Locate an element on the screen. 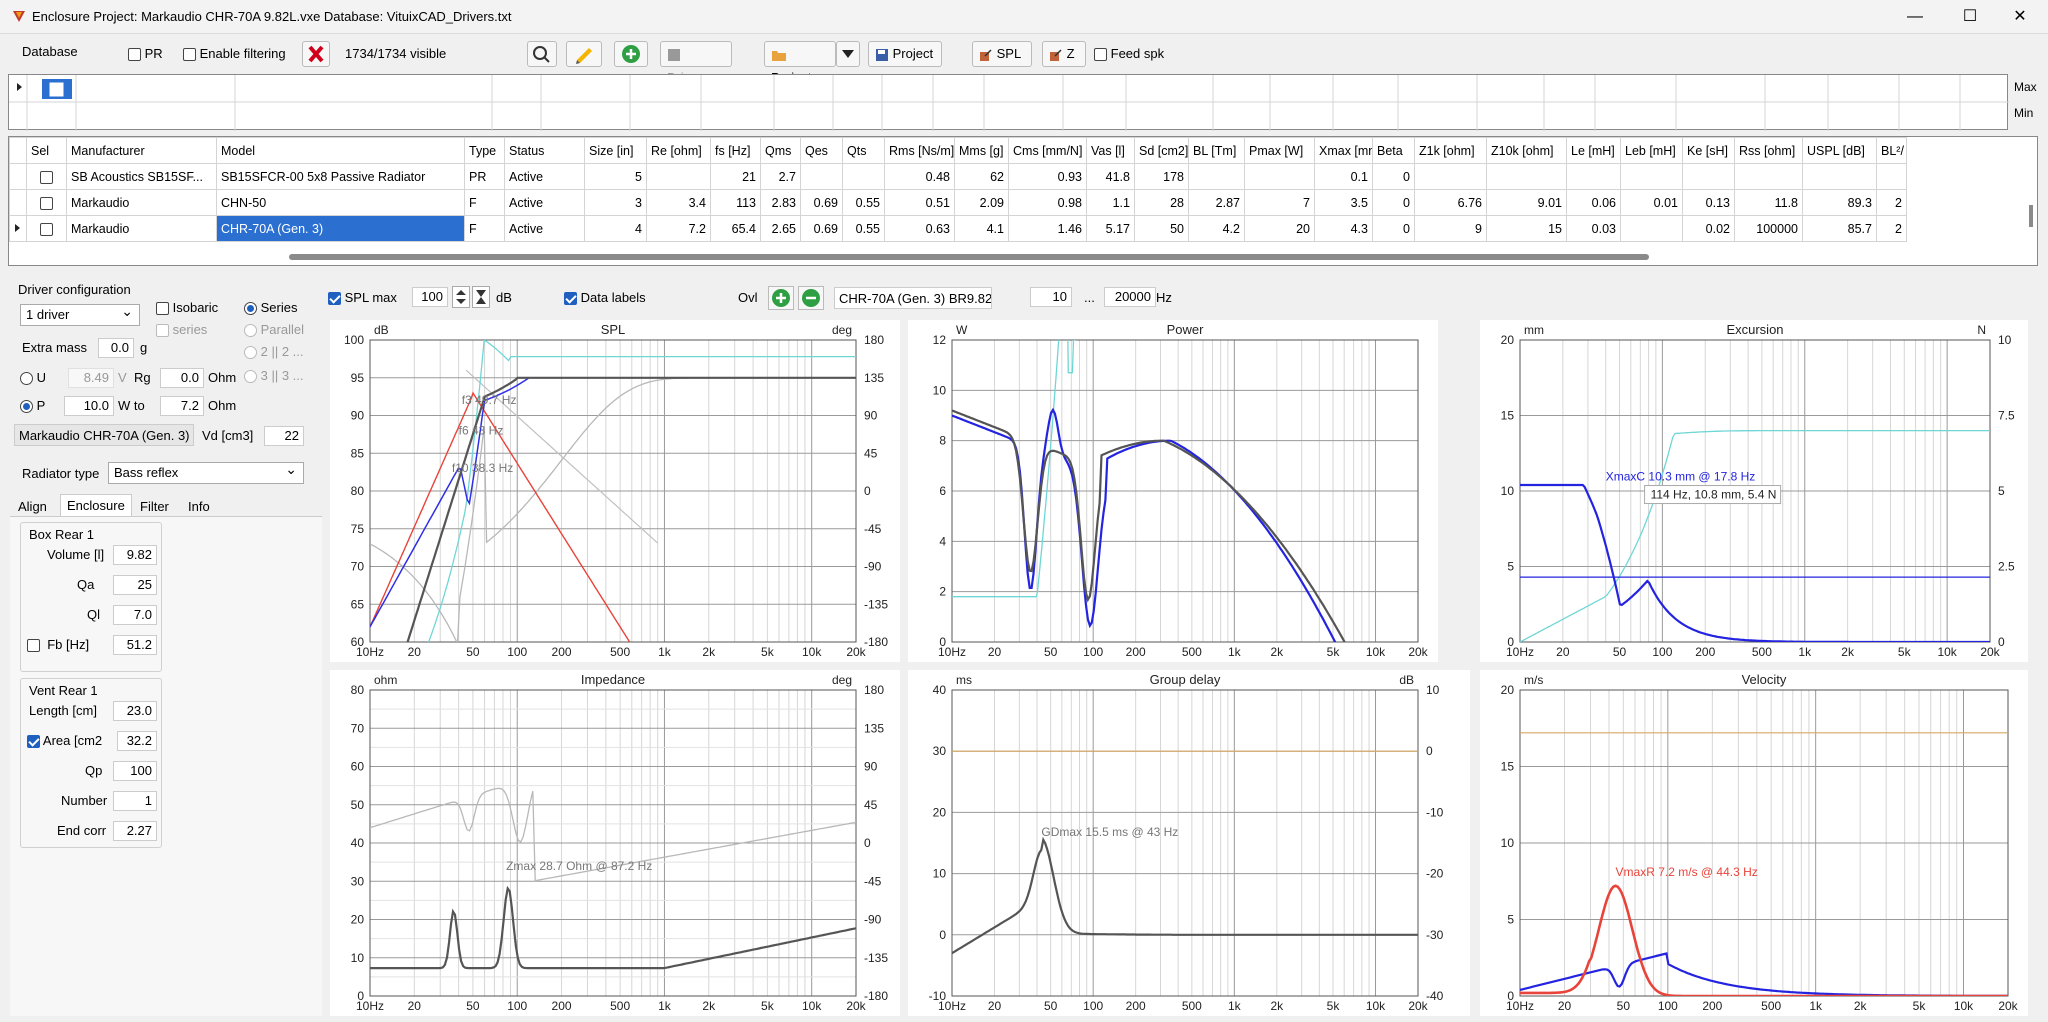 This screenshot has height=1022, width=2048. table-cell: 0.02 is located at coordinates (1708, 228).